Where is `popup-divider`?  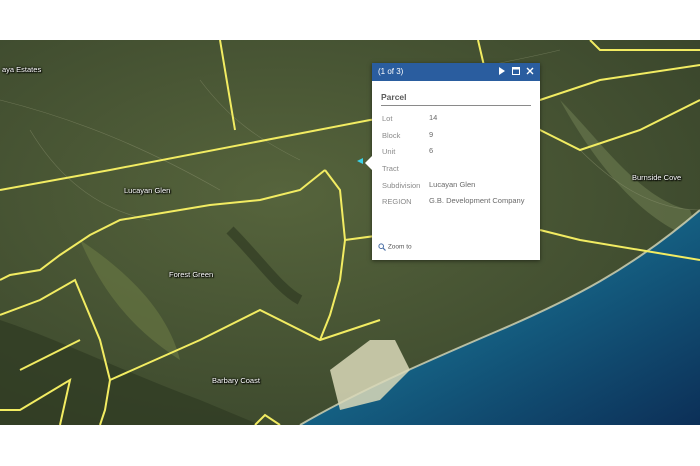
popup-divider is located at coordinates (456, 105).